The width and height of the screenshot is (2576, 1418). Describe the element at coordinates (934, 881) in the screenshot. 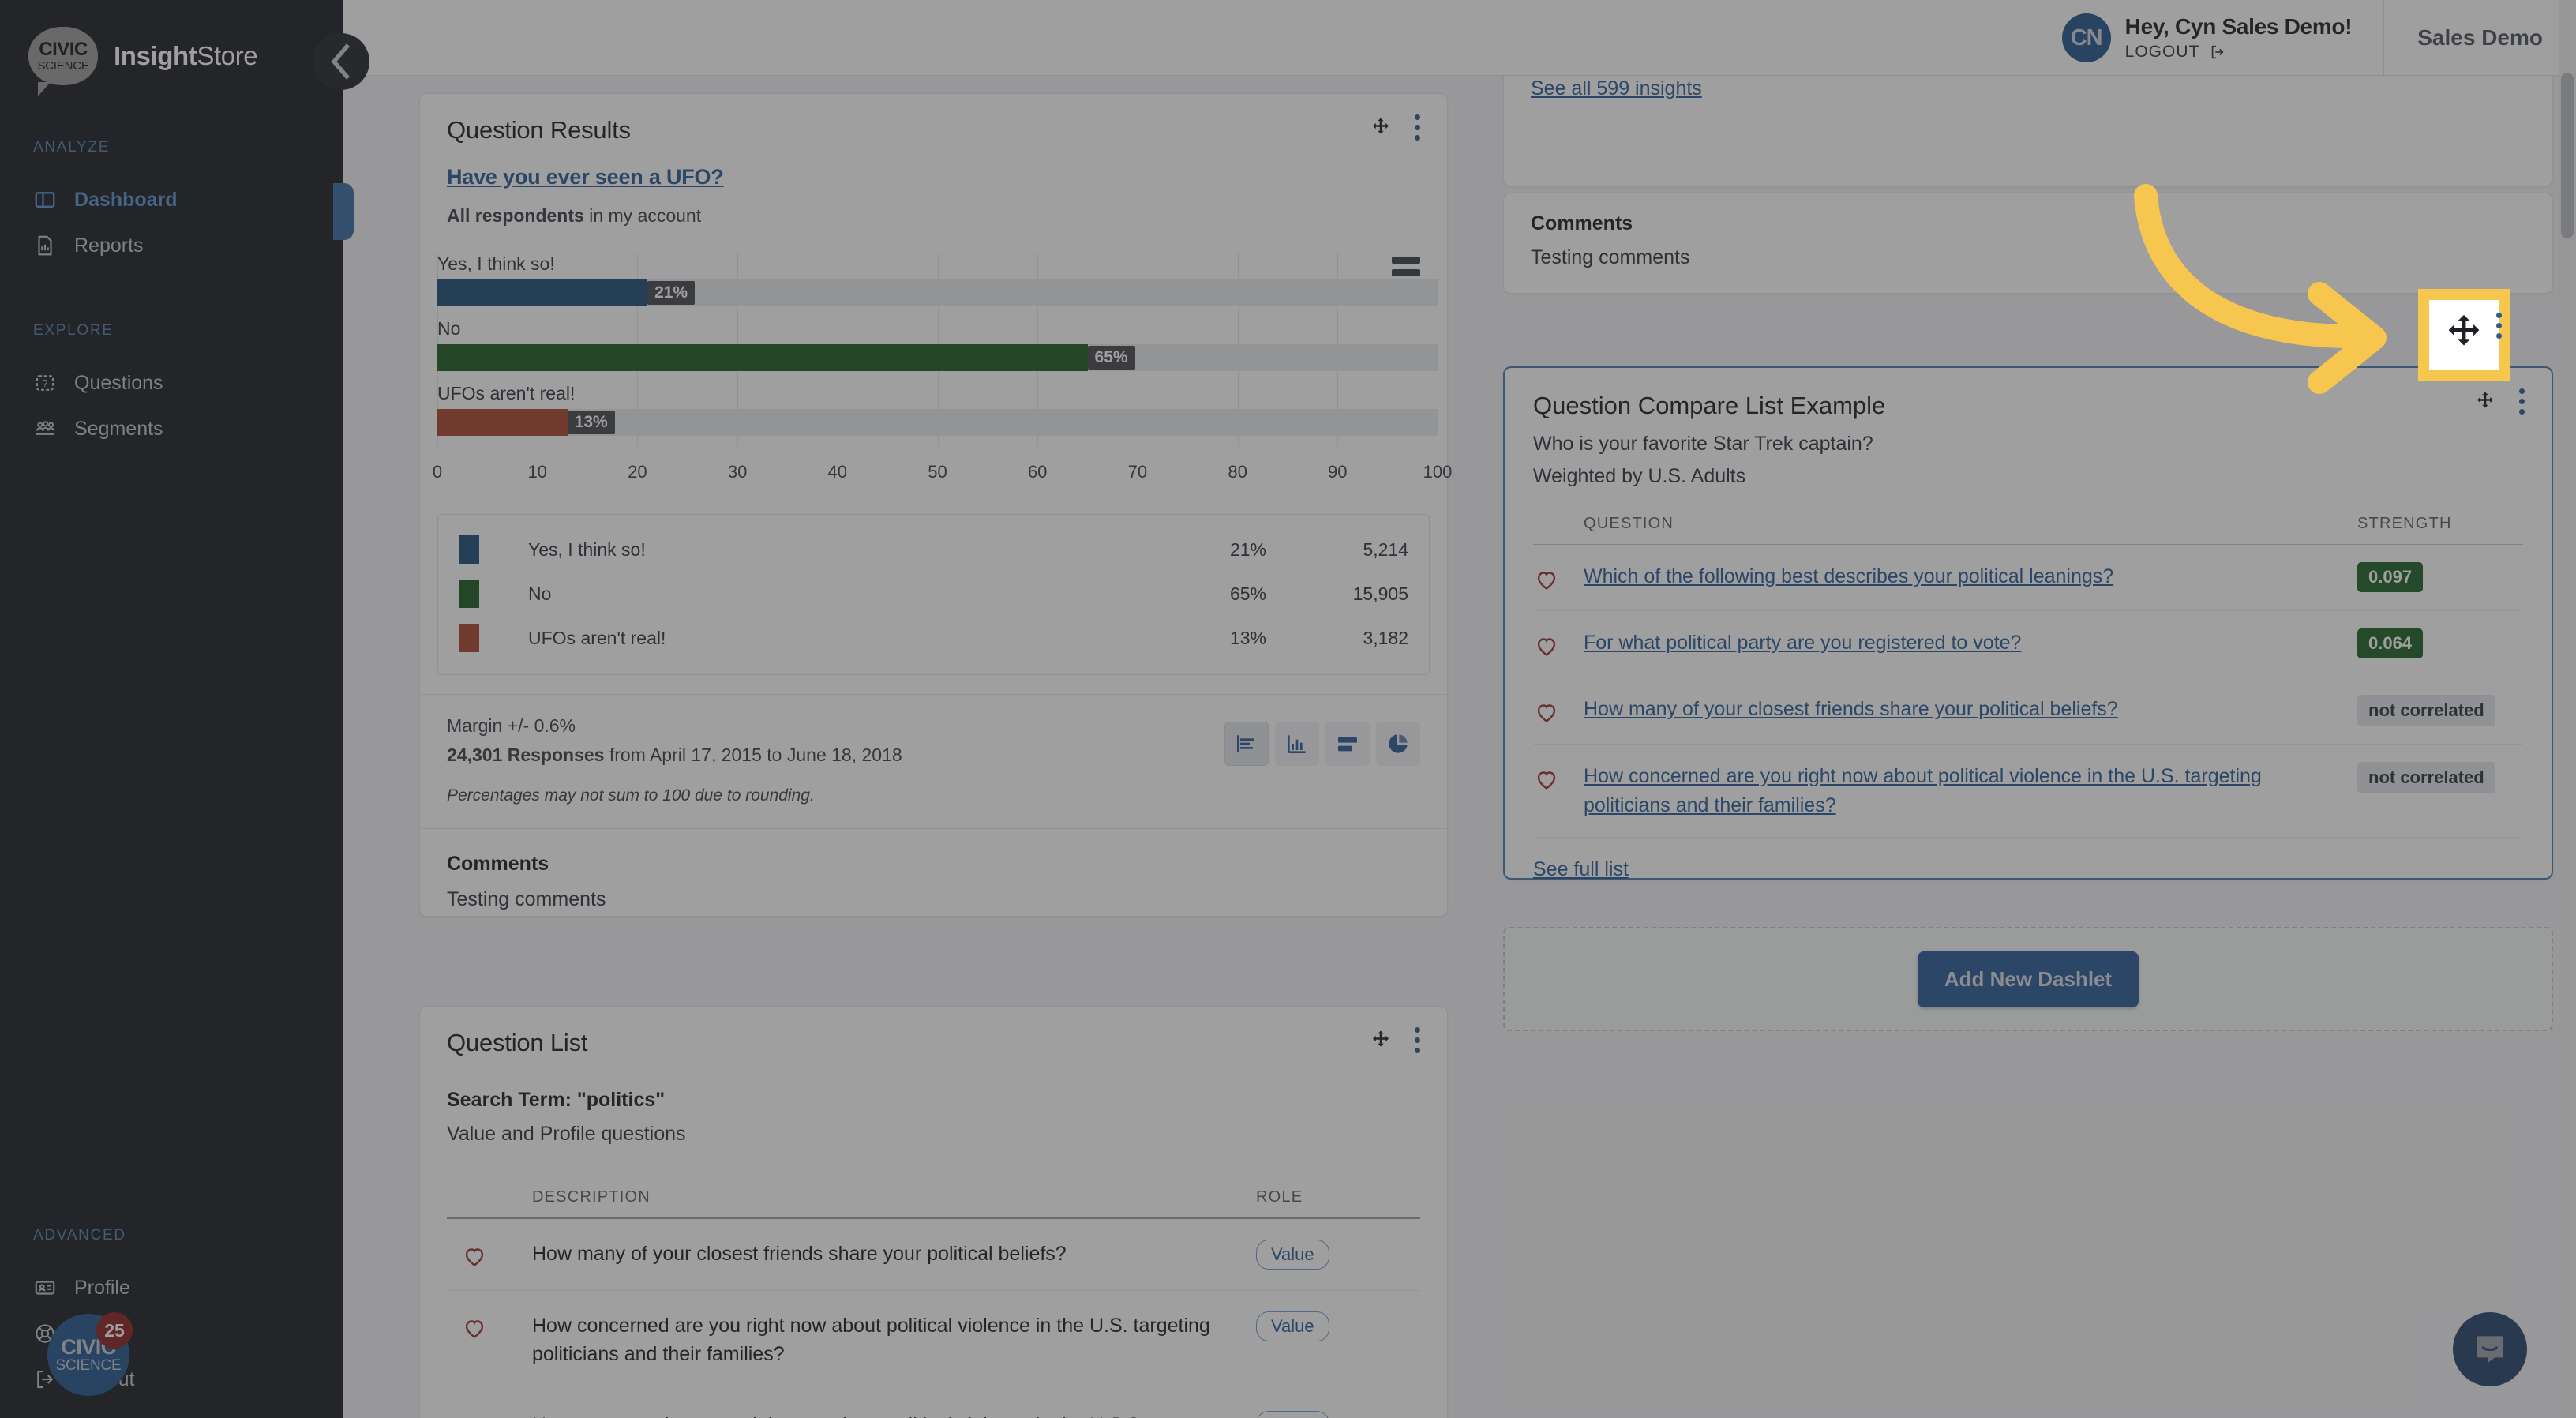

I see `comments-section: Comments Testing comments` at that location.